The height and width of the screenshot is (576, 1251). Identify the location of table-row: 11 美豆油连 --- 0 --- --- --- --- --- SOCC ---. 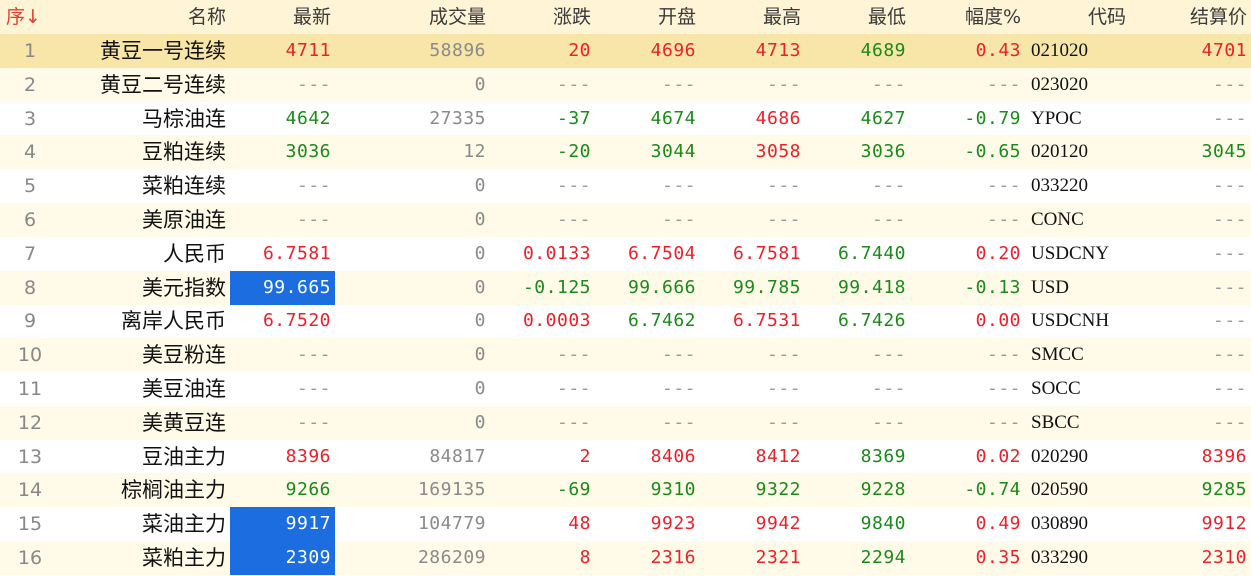
(625, 389).